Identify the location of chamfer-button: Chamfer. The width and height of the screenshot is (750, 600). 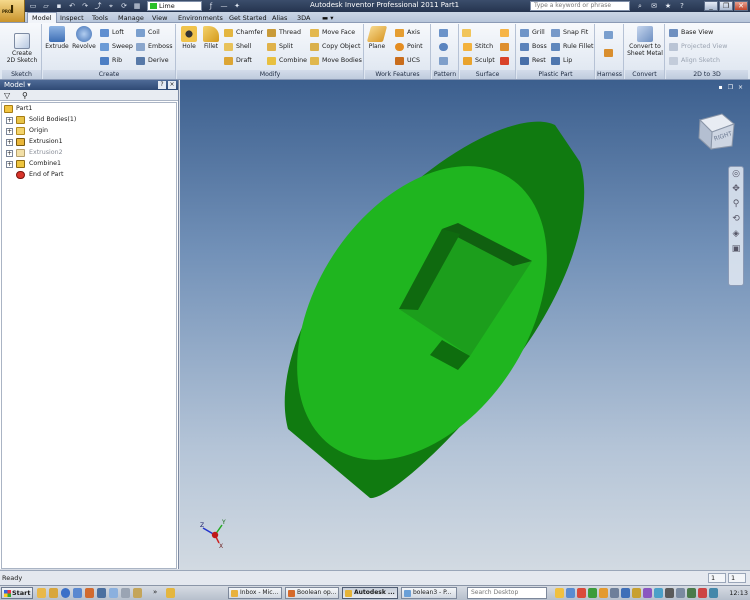
(243, 33).